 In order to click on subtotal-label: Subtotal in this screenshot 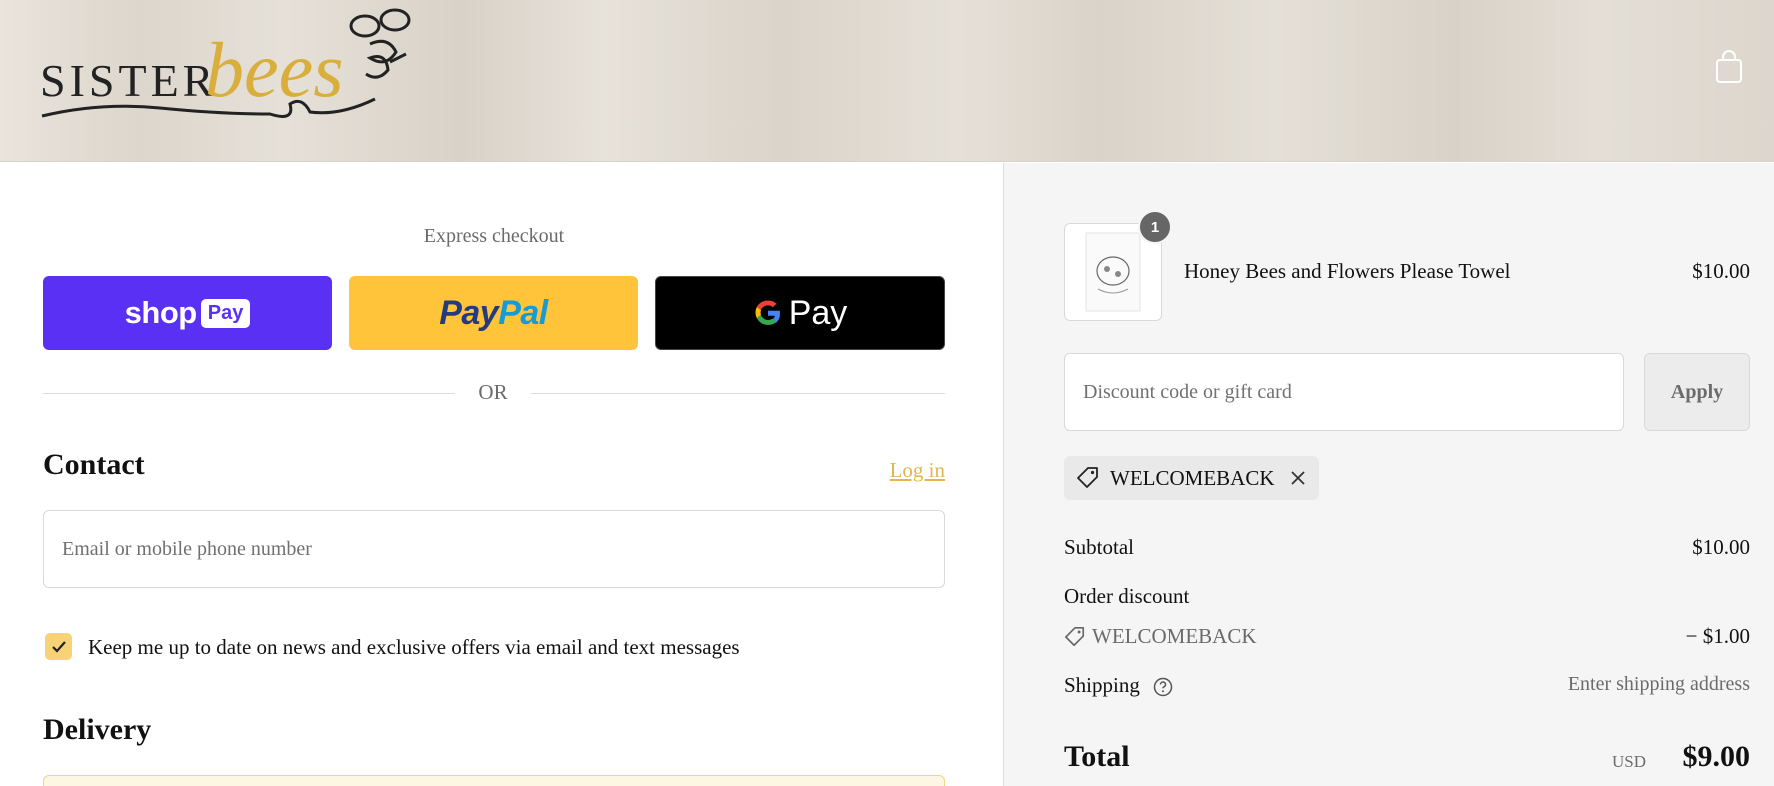, I will do `click(1099, 547)`.